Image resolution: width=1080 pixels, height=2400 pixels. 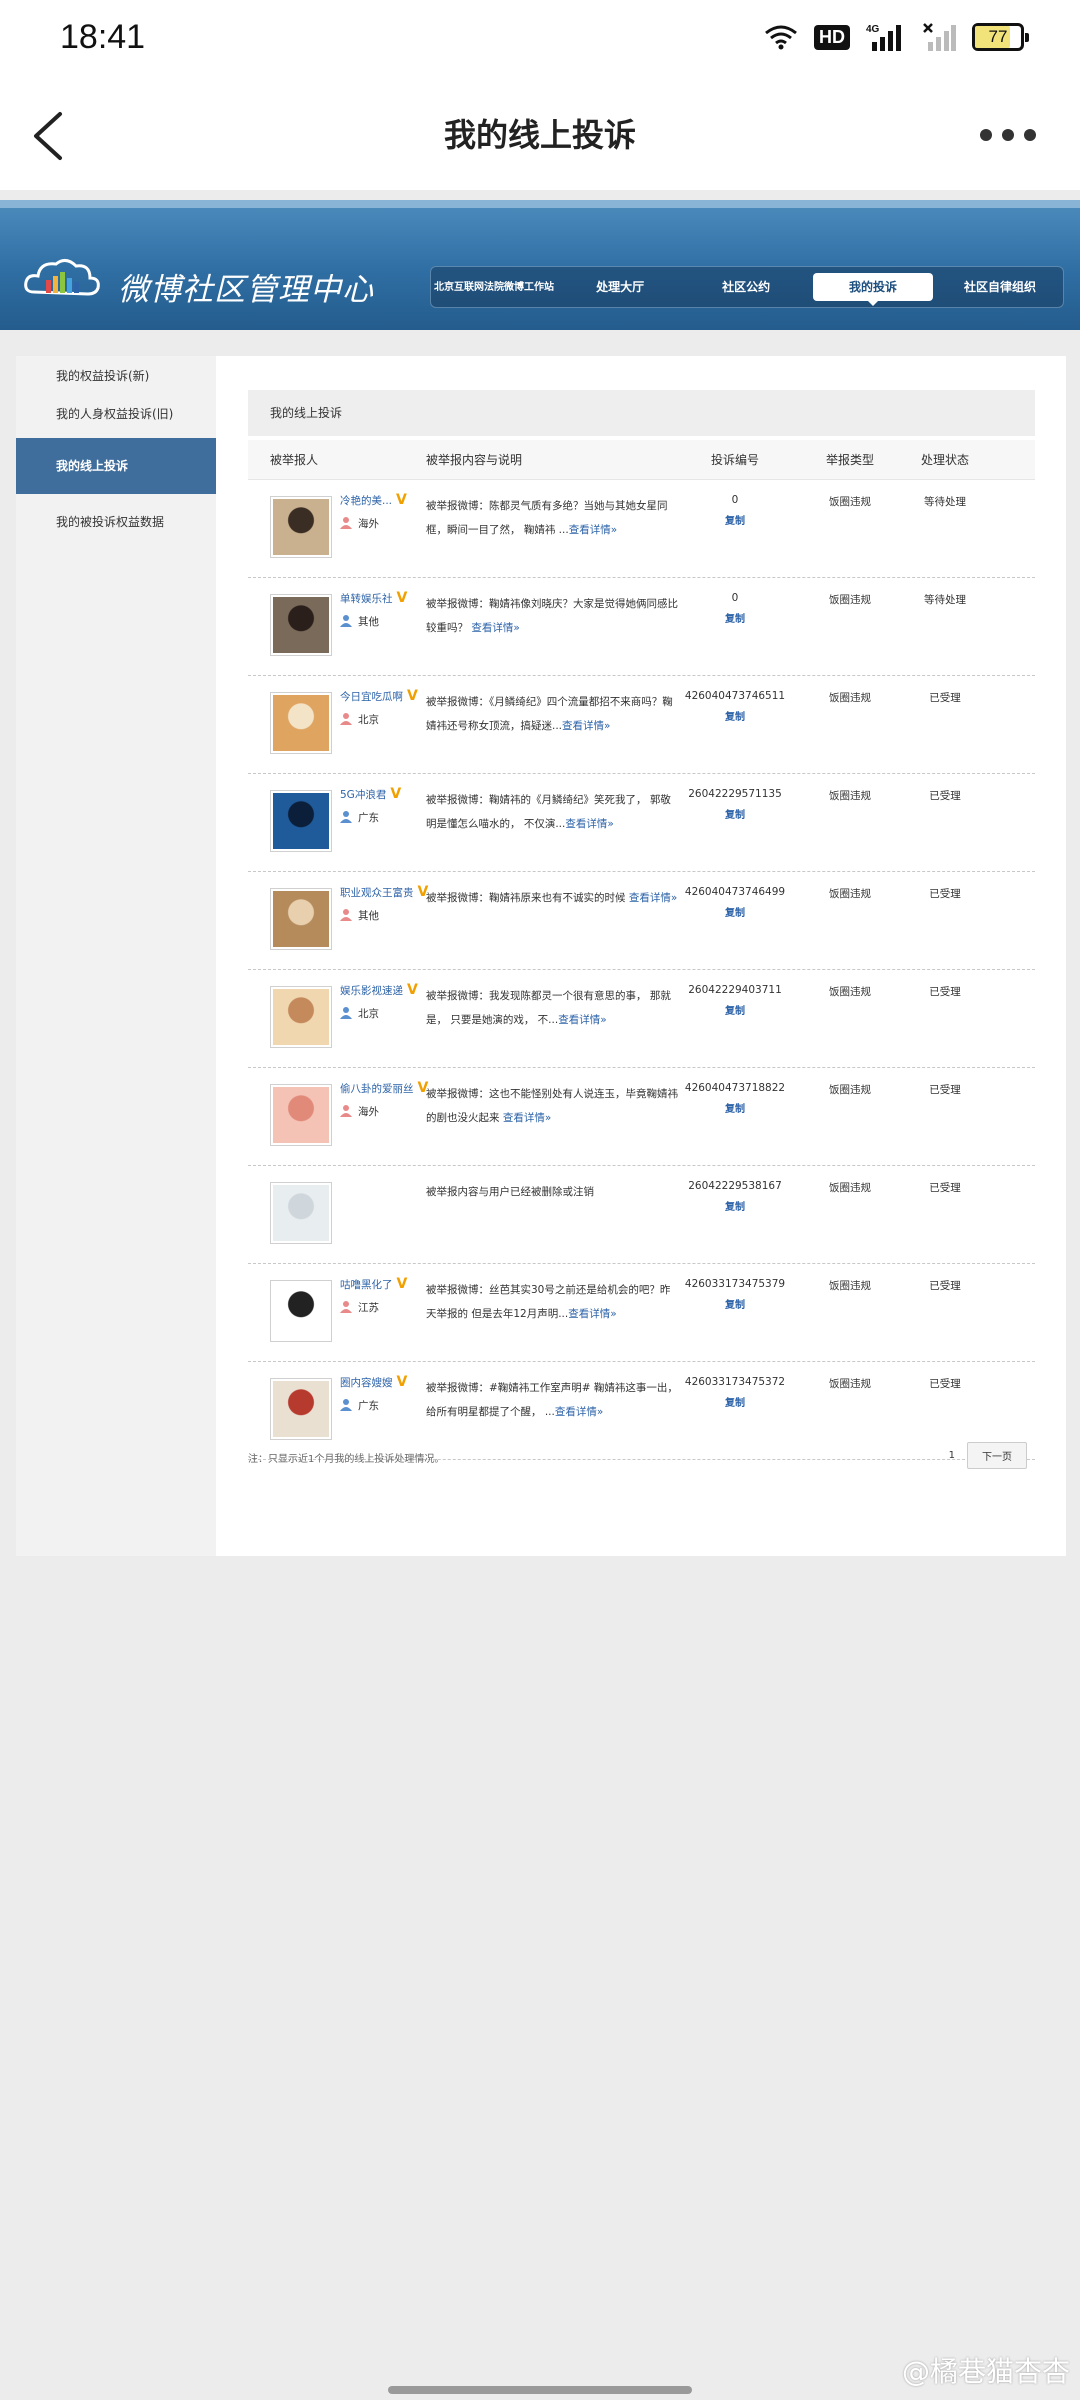 I want to click on content-cell: 被举报微博：这也不能怪别处有人说连玉，毕竟鞠婧祎的剧也没火起来 查看详情», so click(x=552, y=1116).